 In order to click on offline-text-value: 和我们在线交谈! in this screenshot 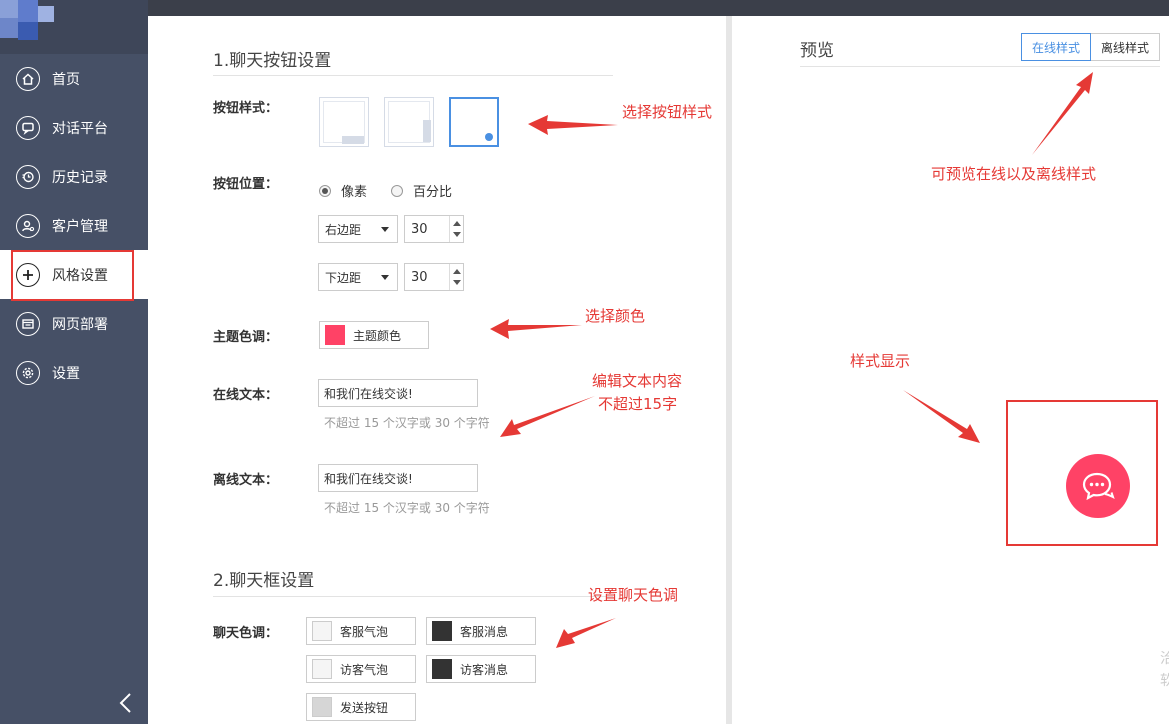, I will do `click(368, 478)`.